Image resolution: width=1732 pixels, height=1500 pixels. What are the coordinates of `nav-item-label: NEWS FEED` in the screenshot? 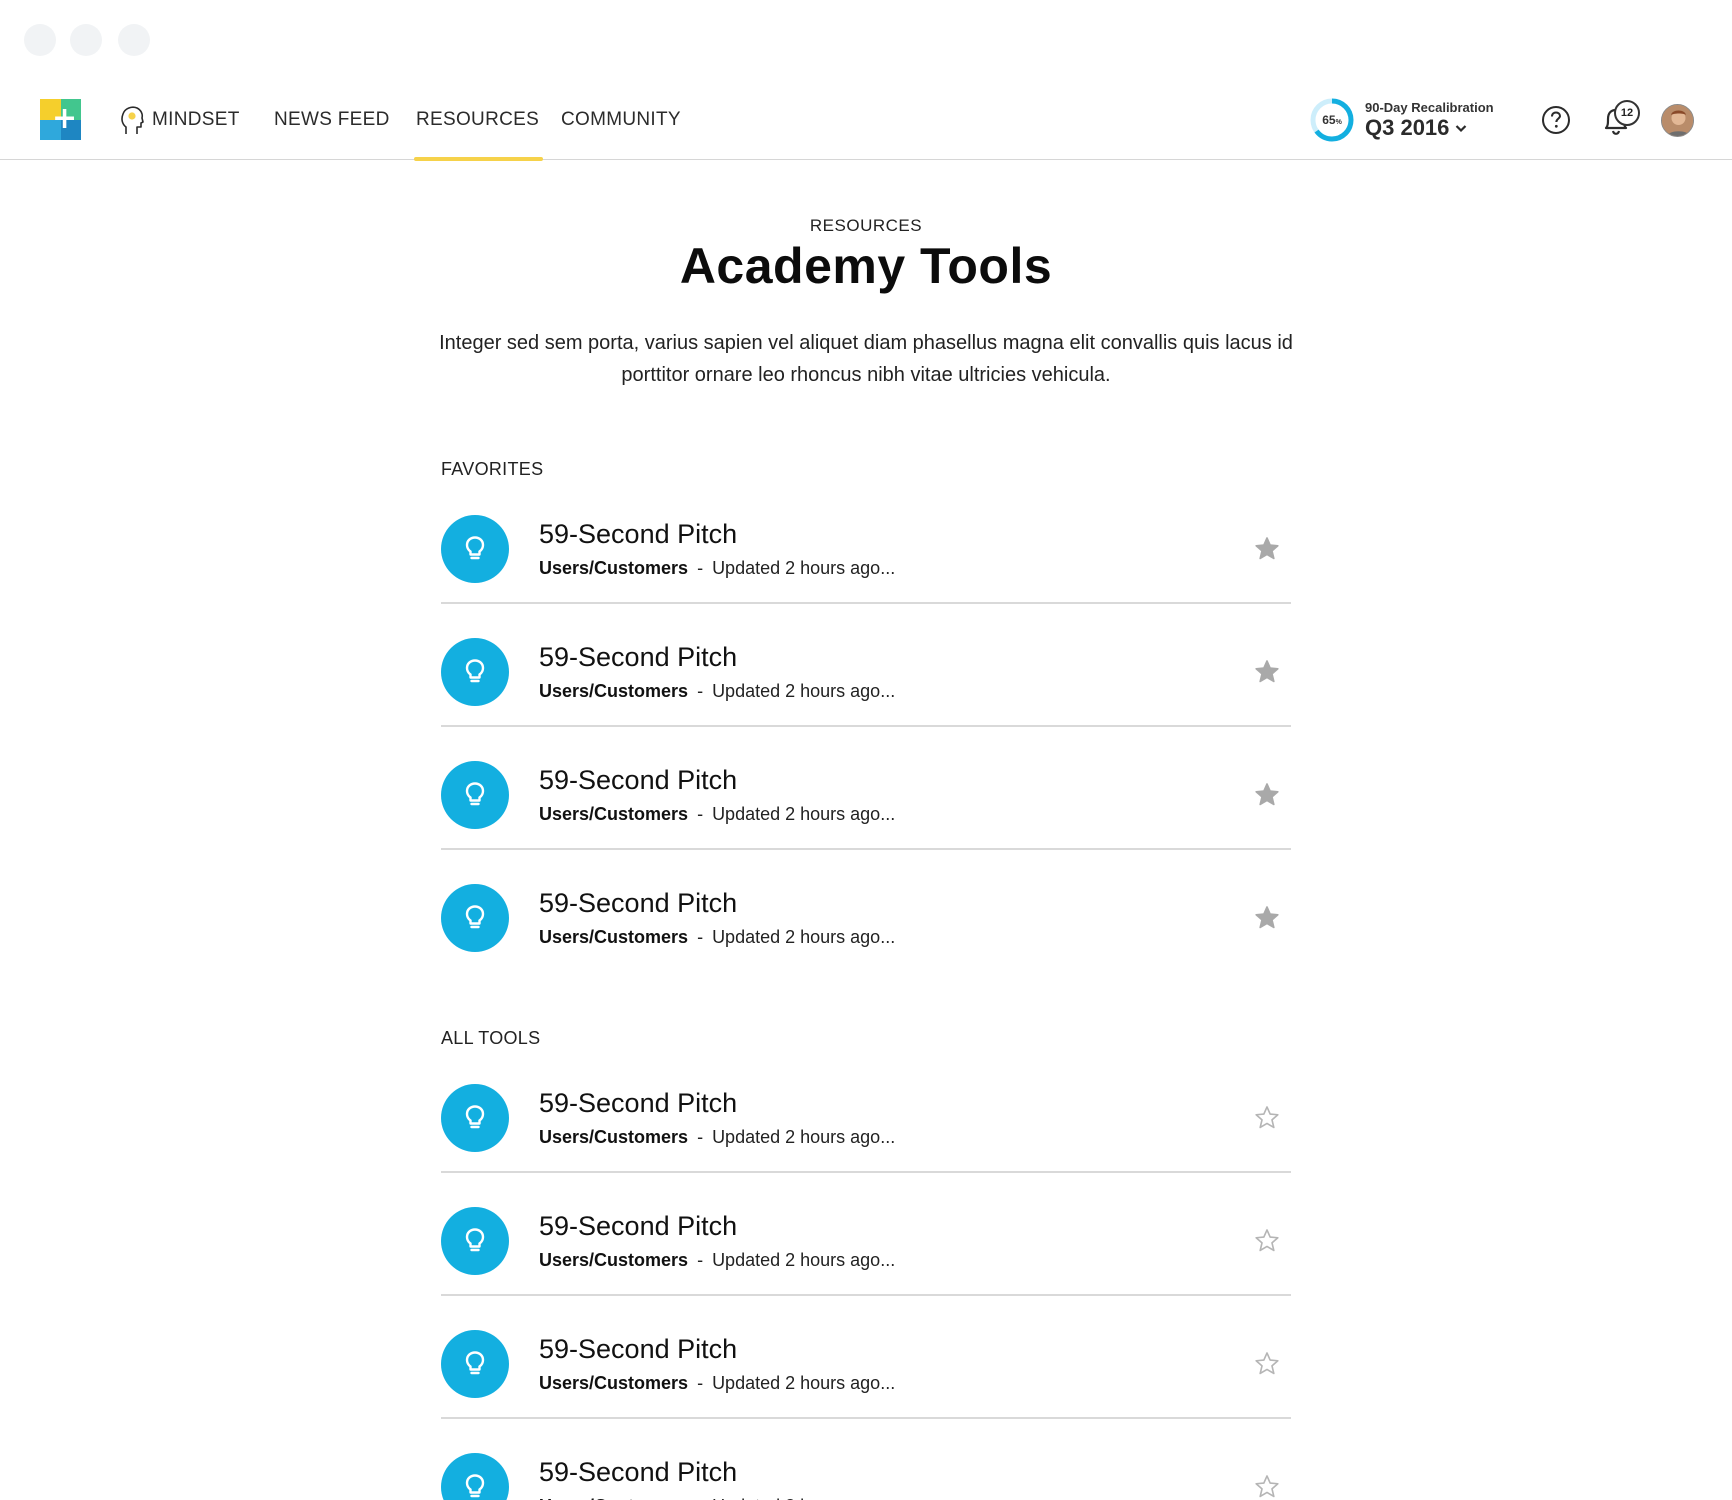 It's located at (332, 119).